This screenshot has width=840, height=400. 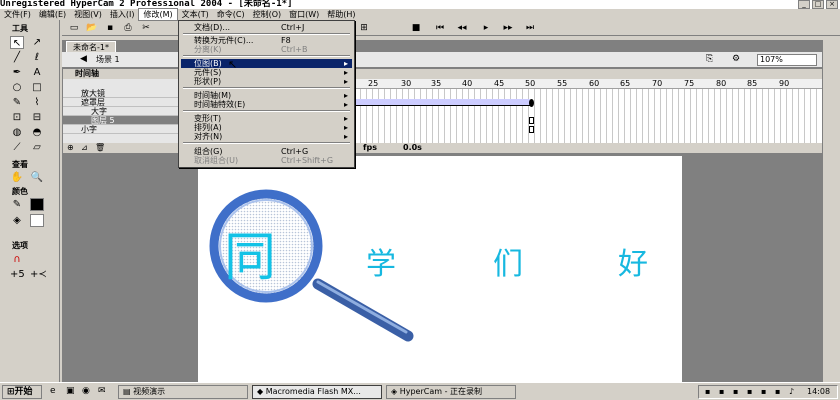 What do you see at coordinates (266, 40) in the screenshot?
I see `menu-item-convert-to-symbol: 转换为元件(C)... F8` at bounding box center [266, 40].